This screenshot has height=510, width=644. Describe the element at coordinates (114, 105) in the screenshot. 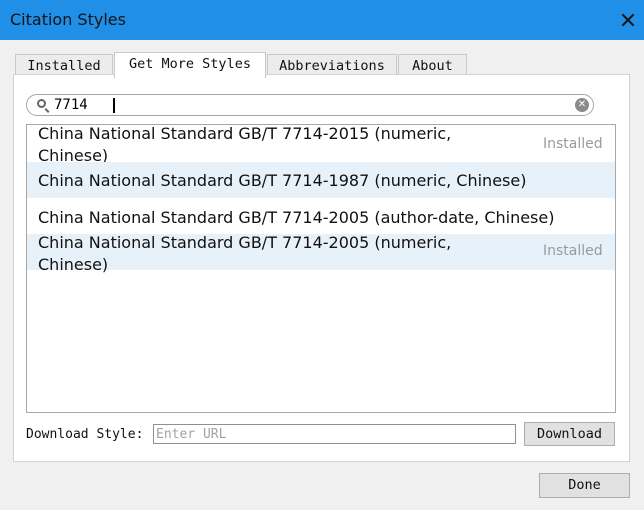

I see `text-cursor` at that location.